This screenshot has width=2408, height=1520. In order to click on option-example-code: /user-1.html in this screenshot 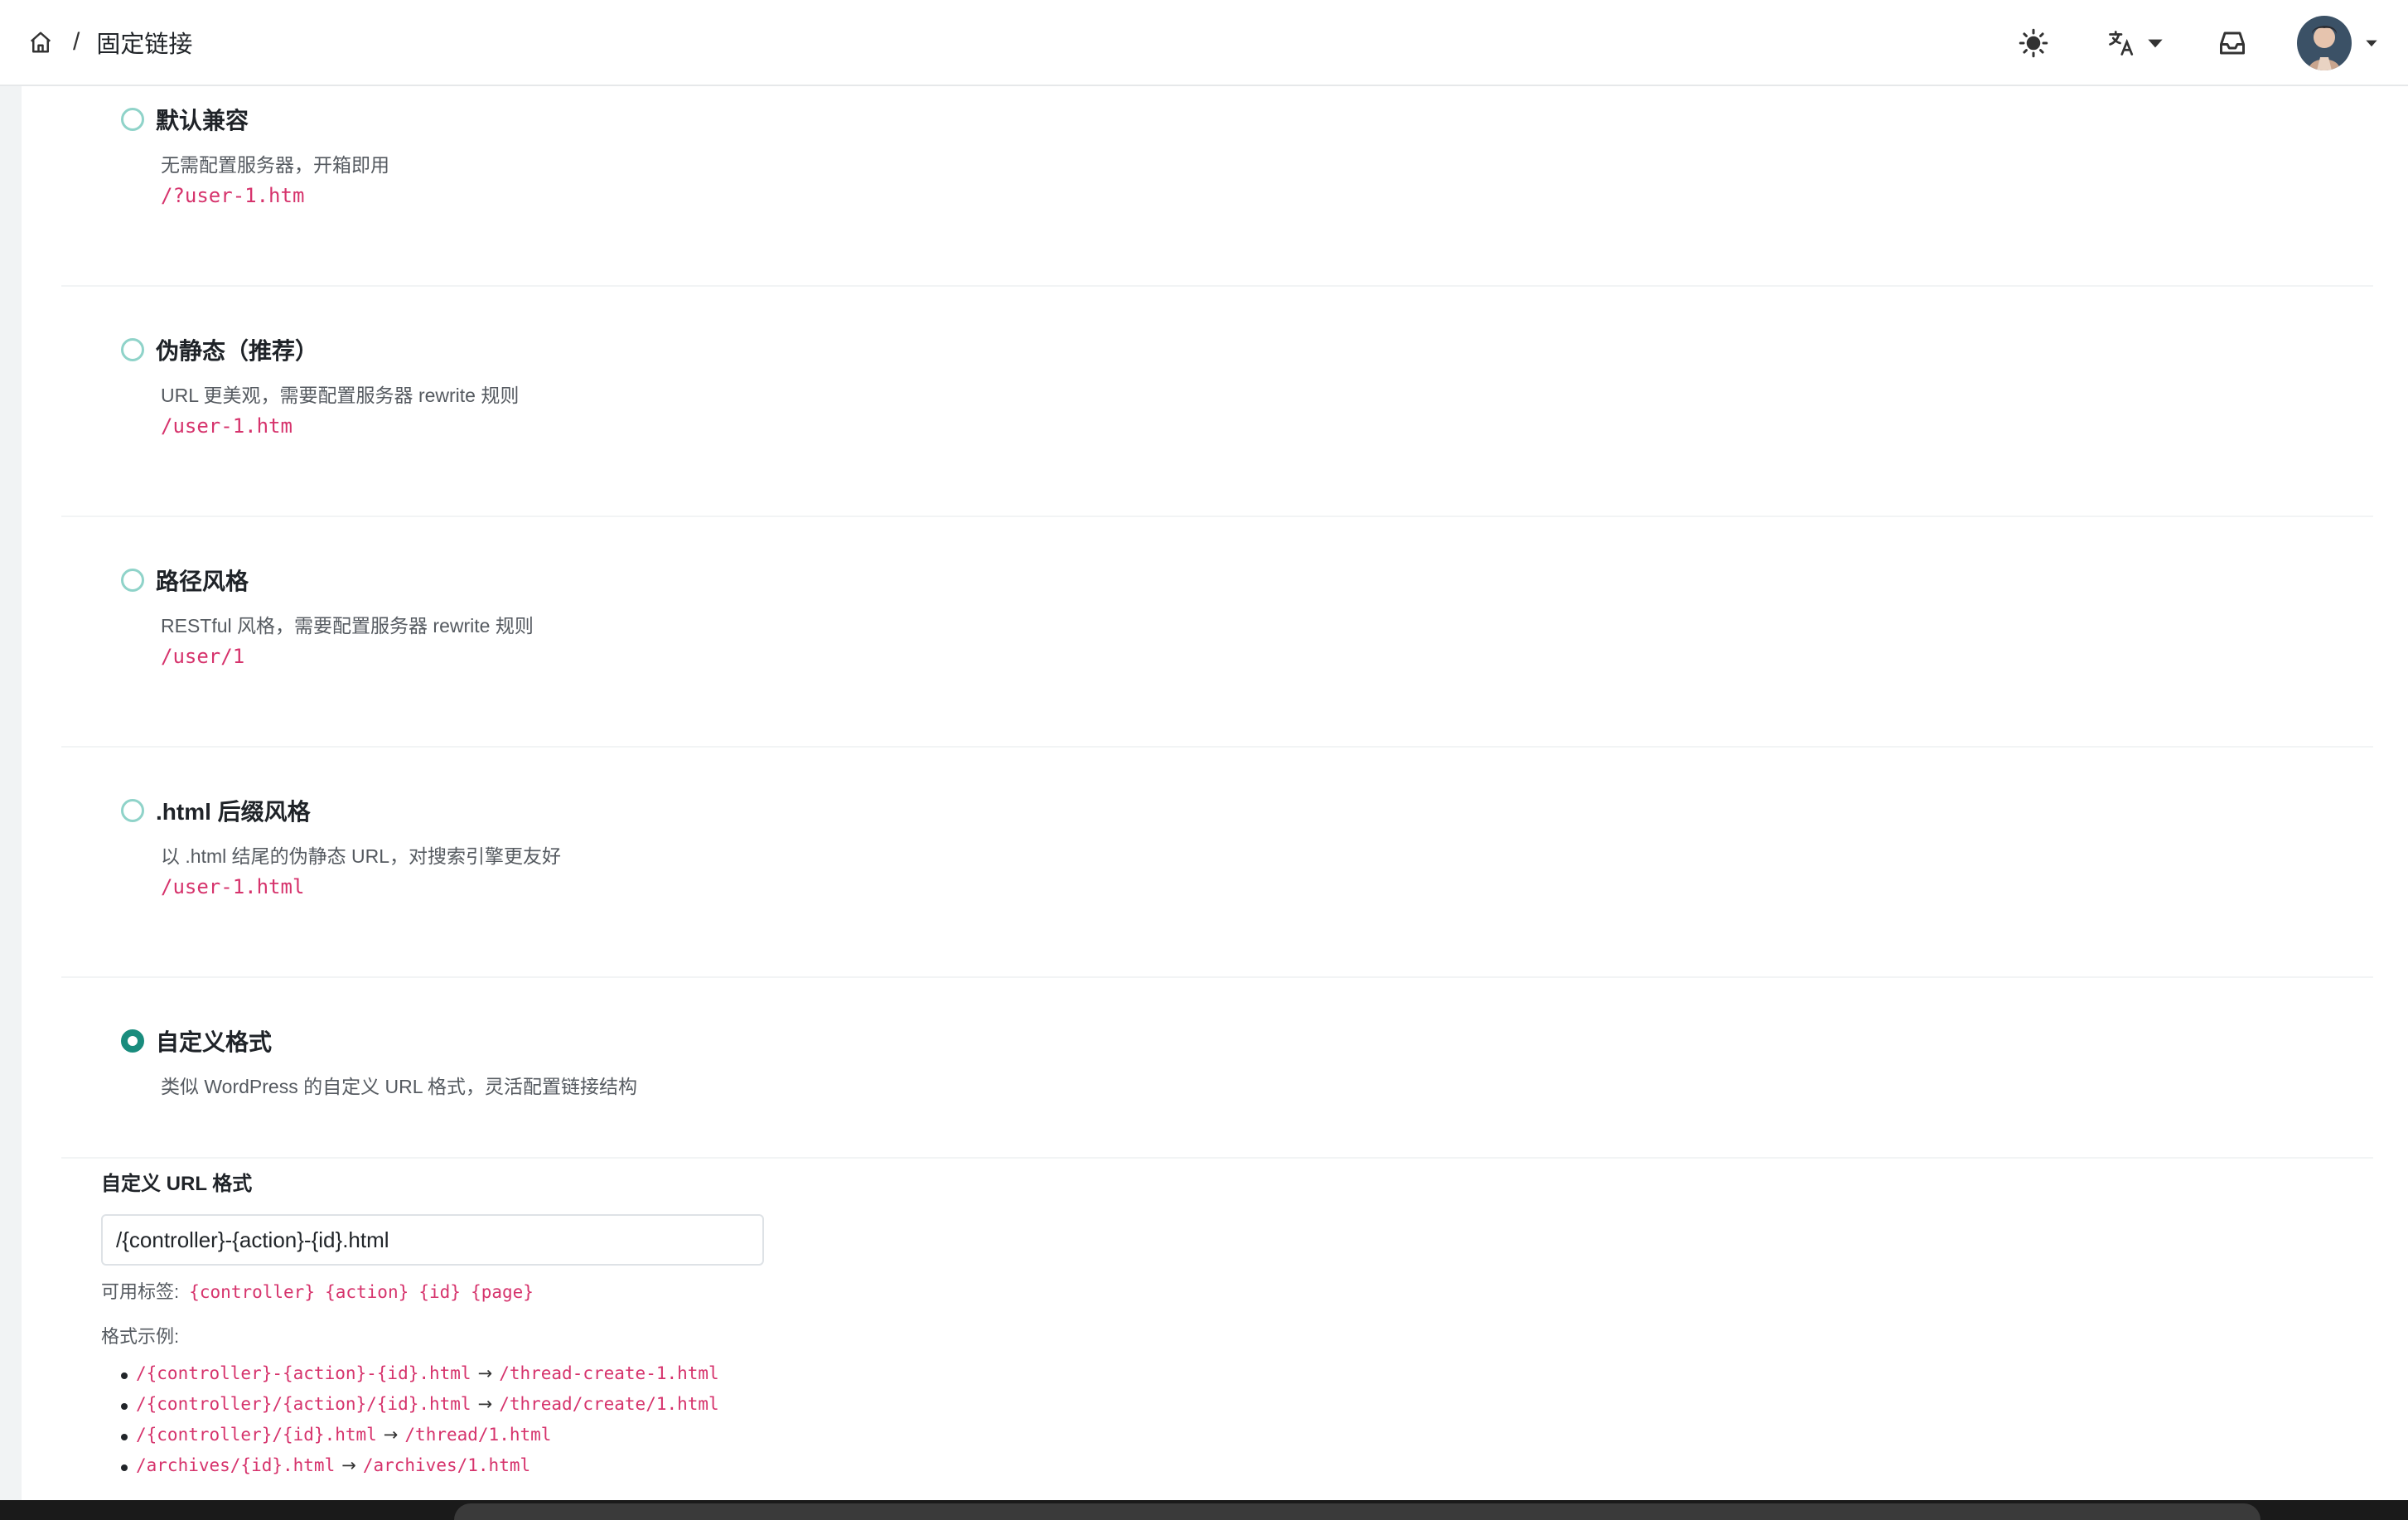, I will do `click(233, 886)`.